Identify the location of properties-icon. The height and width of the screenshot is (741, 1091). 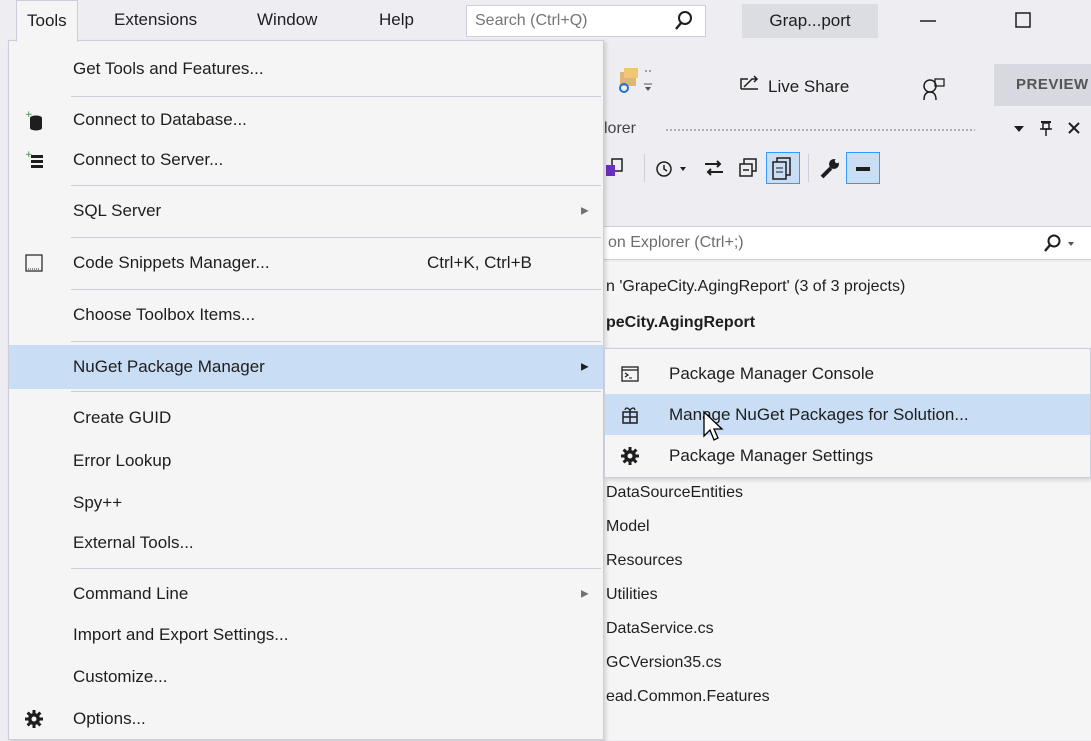
(830, 170).